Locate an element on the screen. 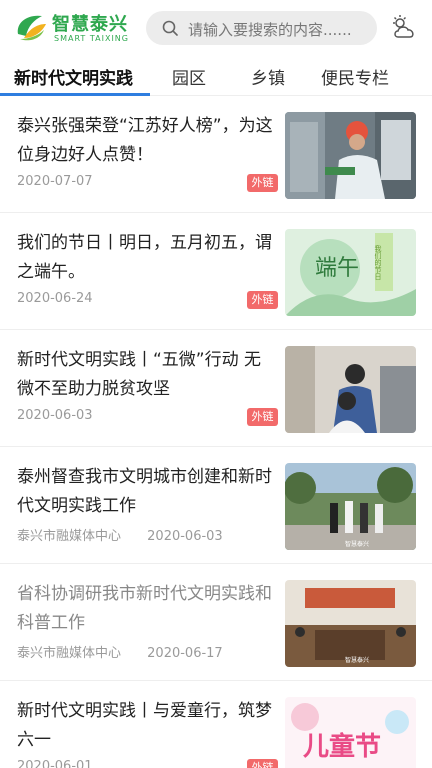 The height and width of the screenshot is (768, 432). meeting-photo: 智慧泰兴 is located at coordinates (350, 623).